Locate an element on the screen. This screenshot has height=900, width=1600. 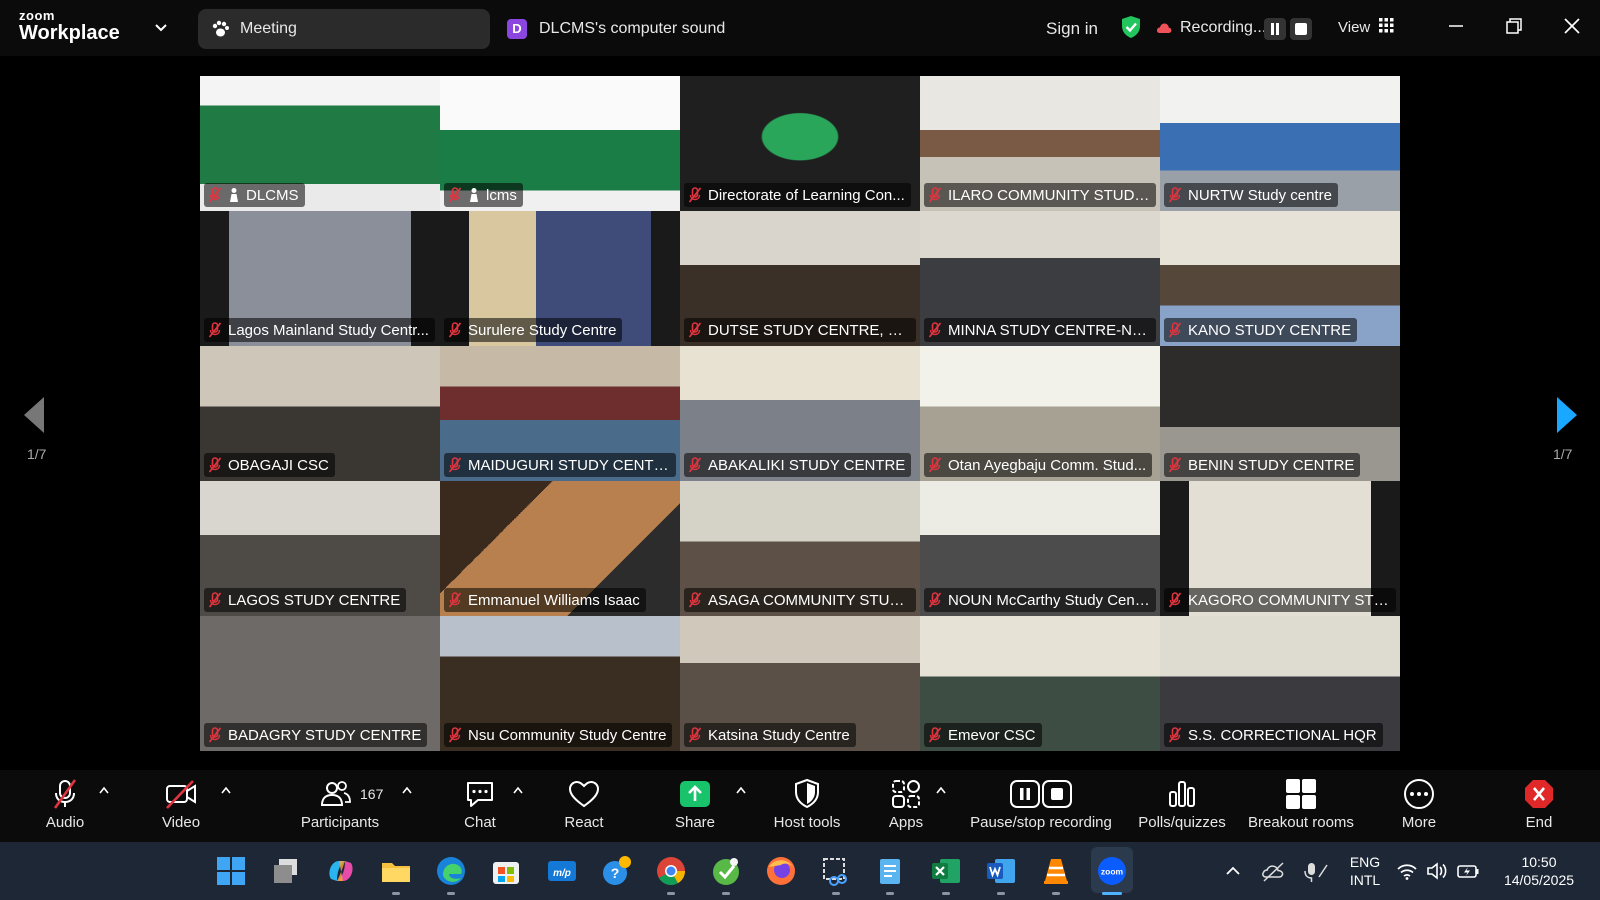
participant-video-tile: OBAGAJI CSC is located at coordinates (320, 413).